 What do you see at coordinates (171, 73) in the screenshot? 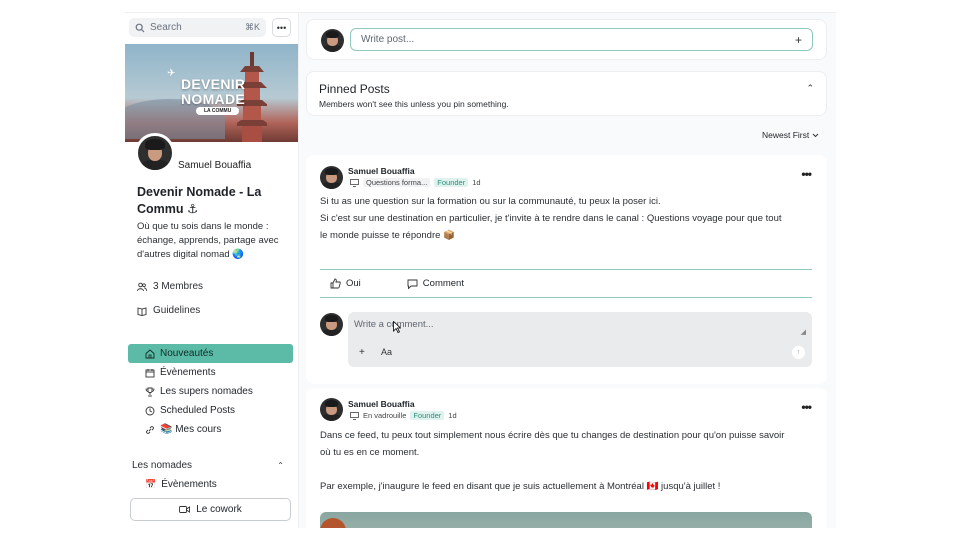
I see `plane-icon: ✈` at bounding box center [171, 73].